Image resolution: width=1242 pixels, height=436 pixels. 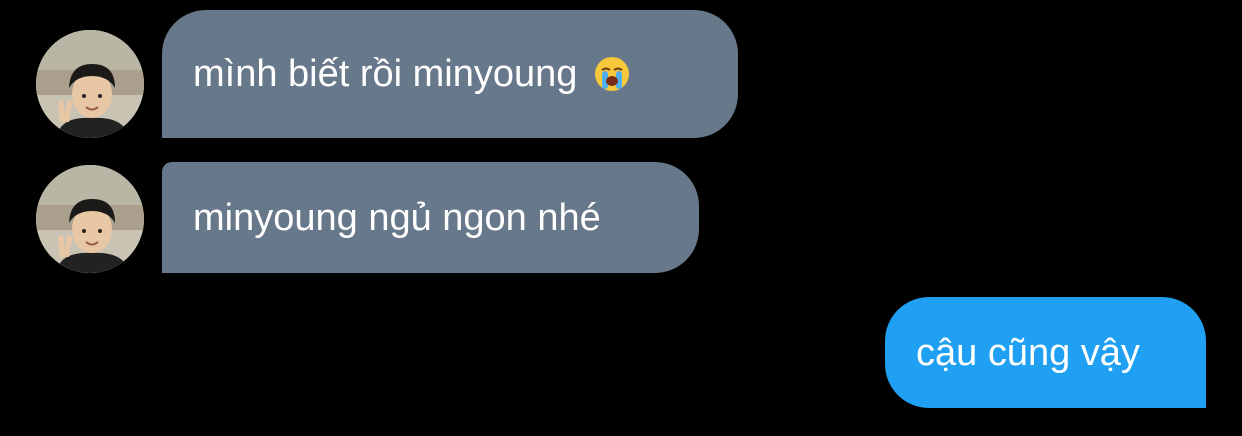 I want to click on message-bubble-incoming: mình biết rồi minyoung, so click(x=450, y=74).